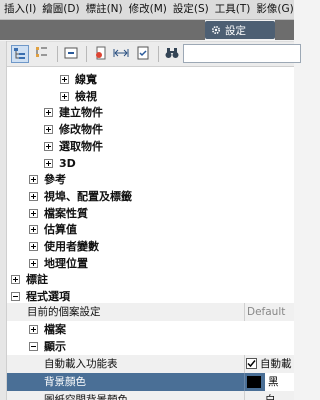 Image resolution: width=320 pixels, height=400 pixels. What do you see at coordinates (66, 213) in the screenshot?
I see `tree-node-label: 檔案性質` at bounding box center [66, 213].